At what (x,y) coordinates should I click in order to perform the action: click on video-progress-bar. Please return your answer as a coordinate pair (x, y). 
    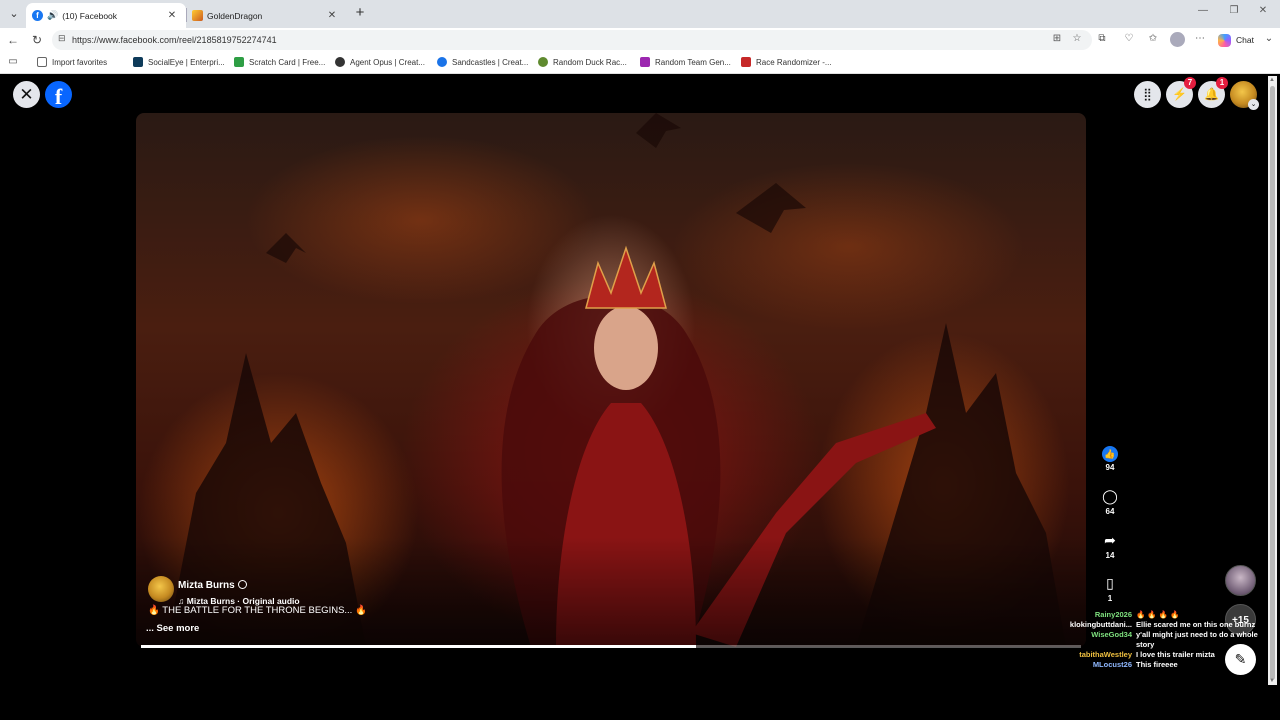
    Looking at the image, I should click on (611, 646).